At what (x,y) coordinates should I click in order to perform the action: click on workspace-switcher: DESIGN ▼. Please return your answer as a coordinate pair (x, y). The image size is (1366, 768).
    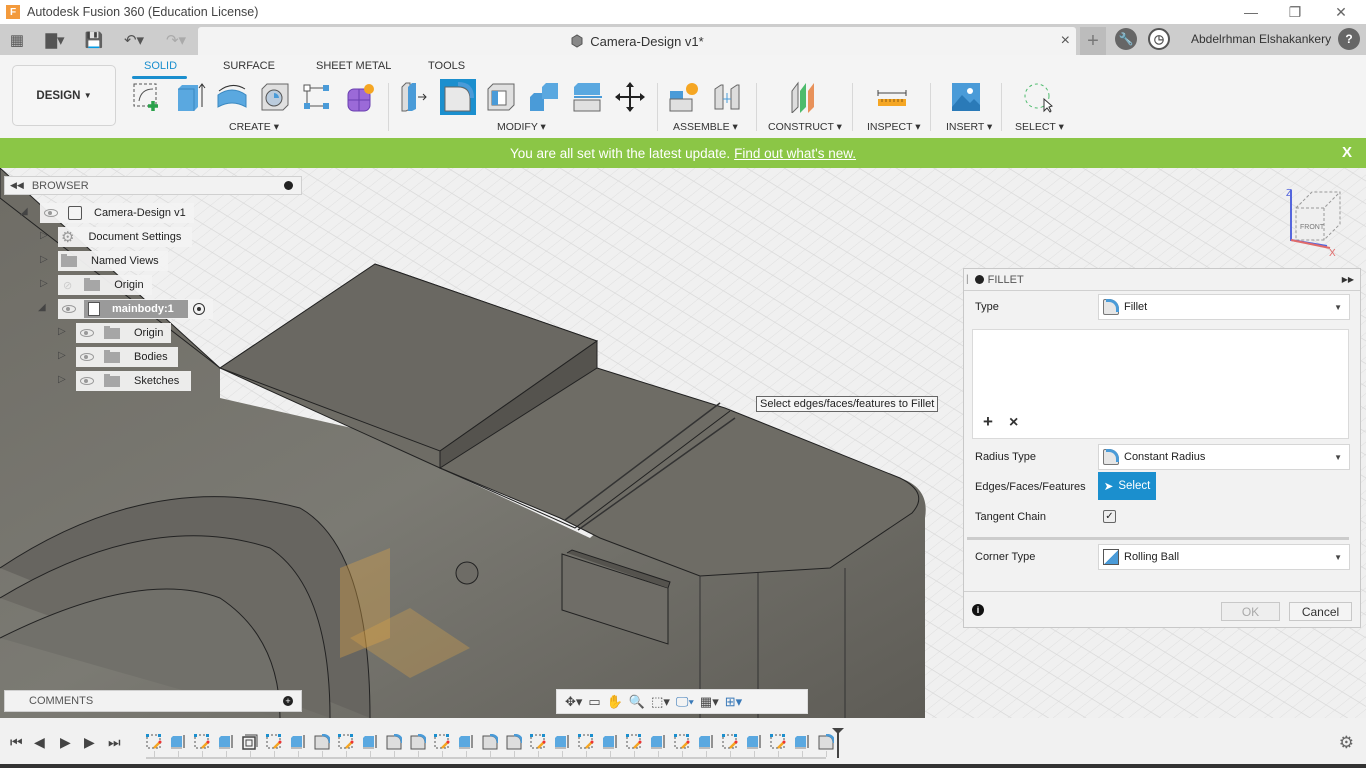
    Looking at the image, I should click on (64, 95).